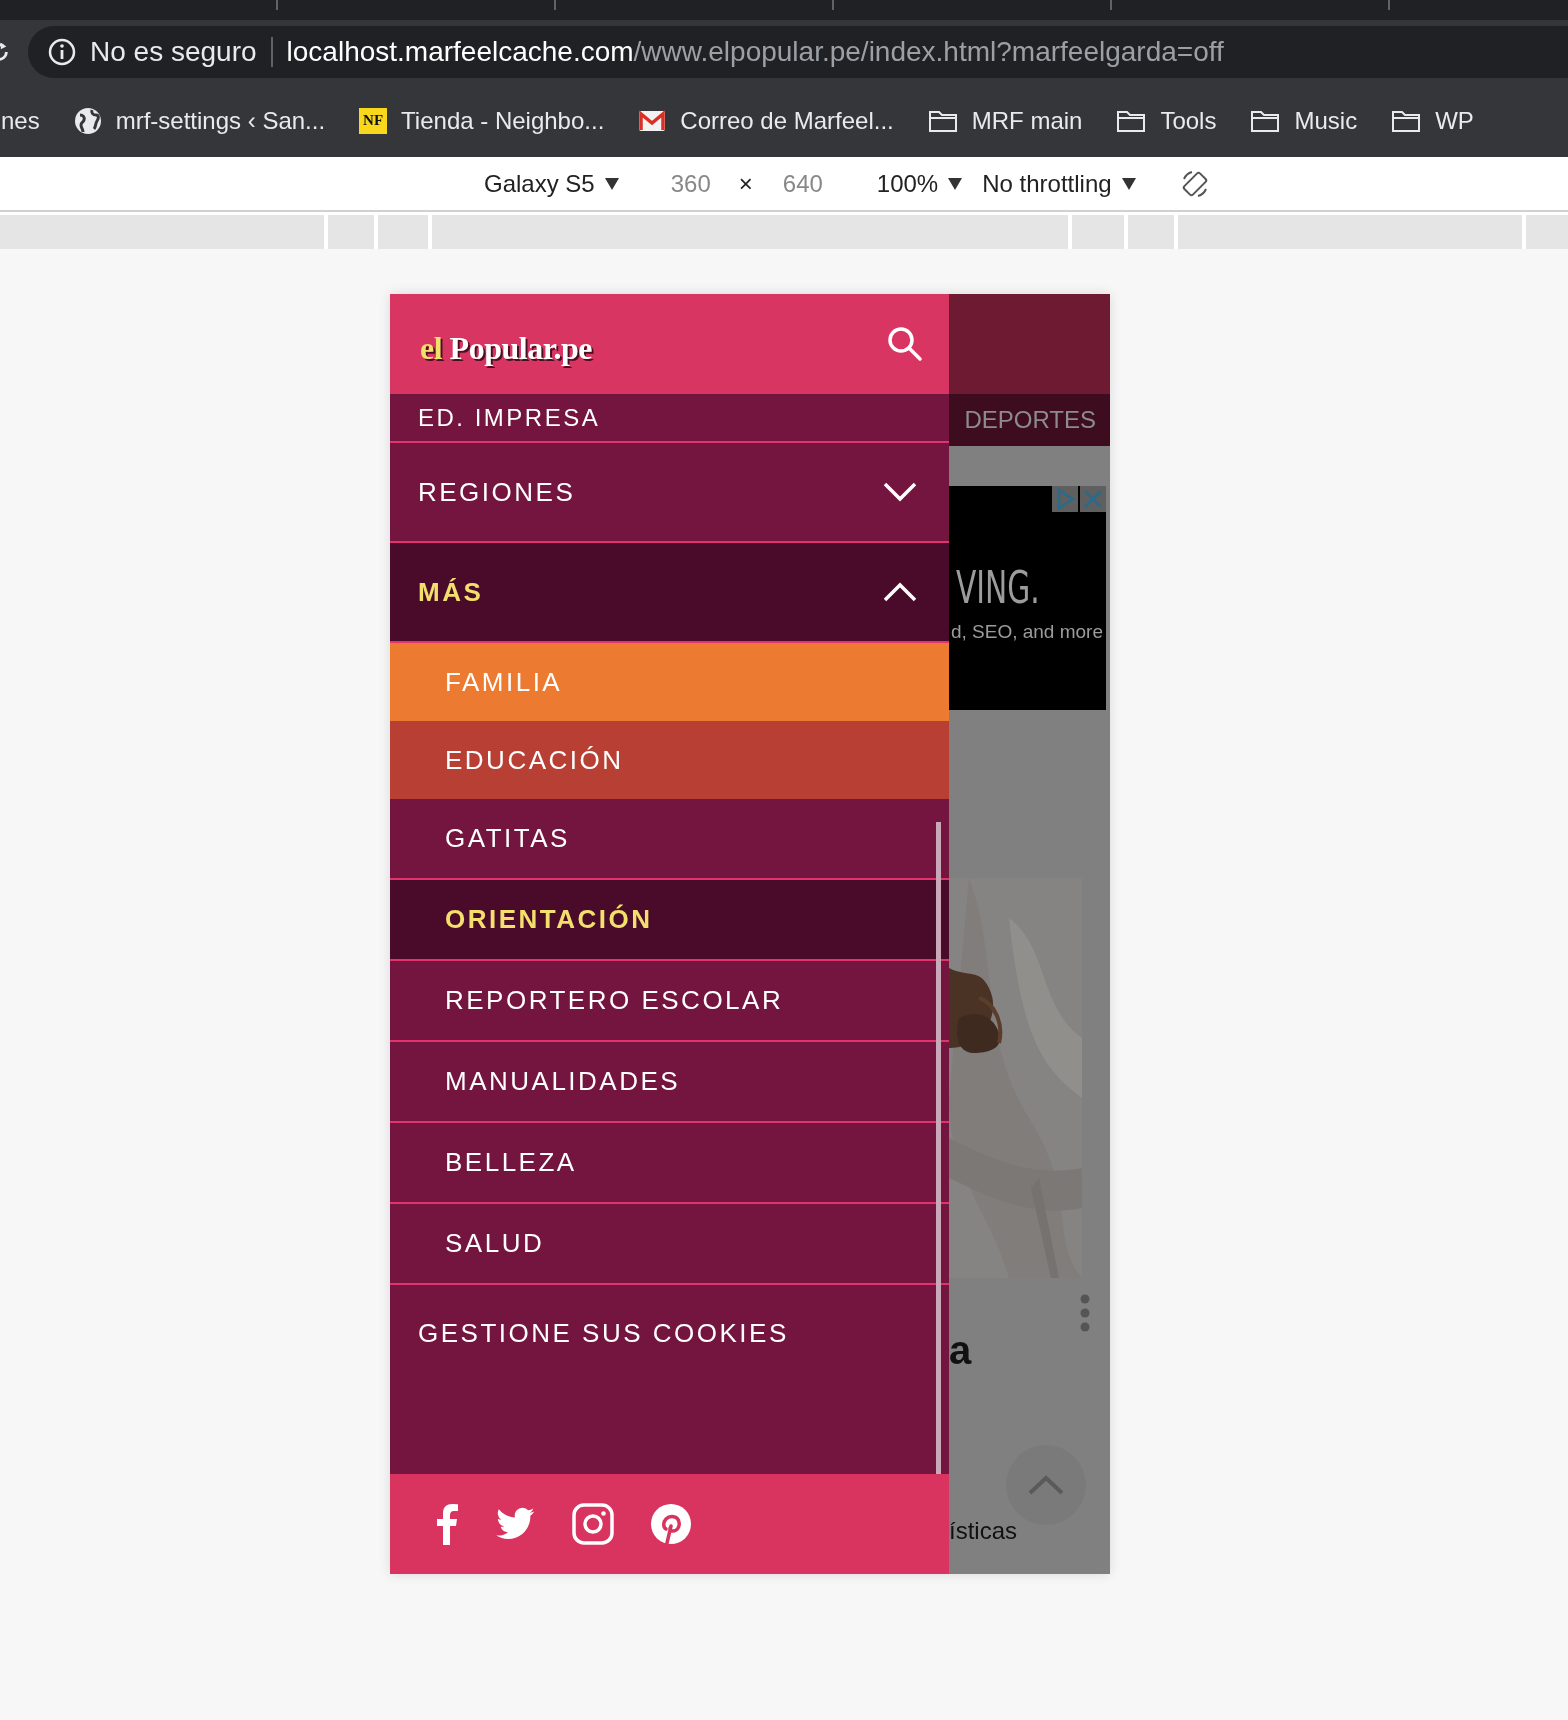  I want to click on bookmark-link: nes, so click(20, 120).